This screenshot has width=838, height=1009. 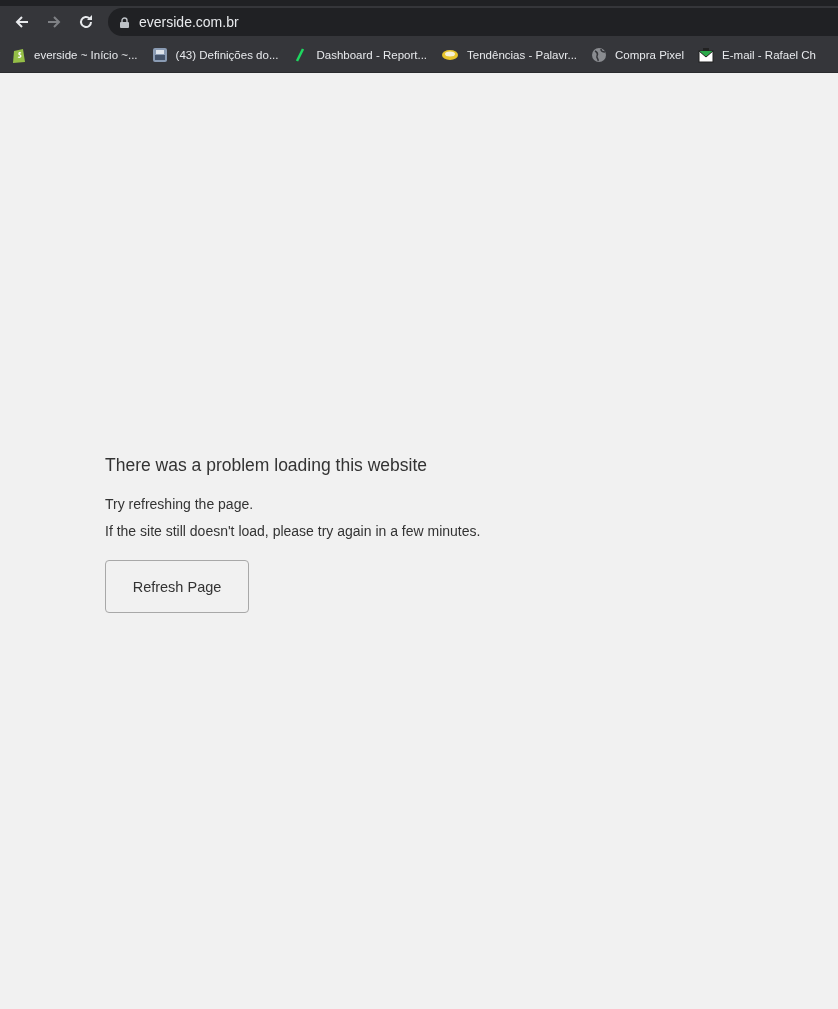 I want to click on error-message: Try refreshing the page., so click(x=180, y=504).